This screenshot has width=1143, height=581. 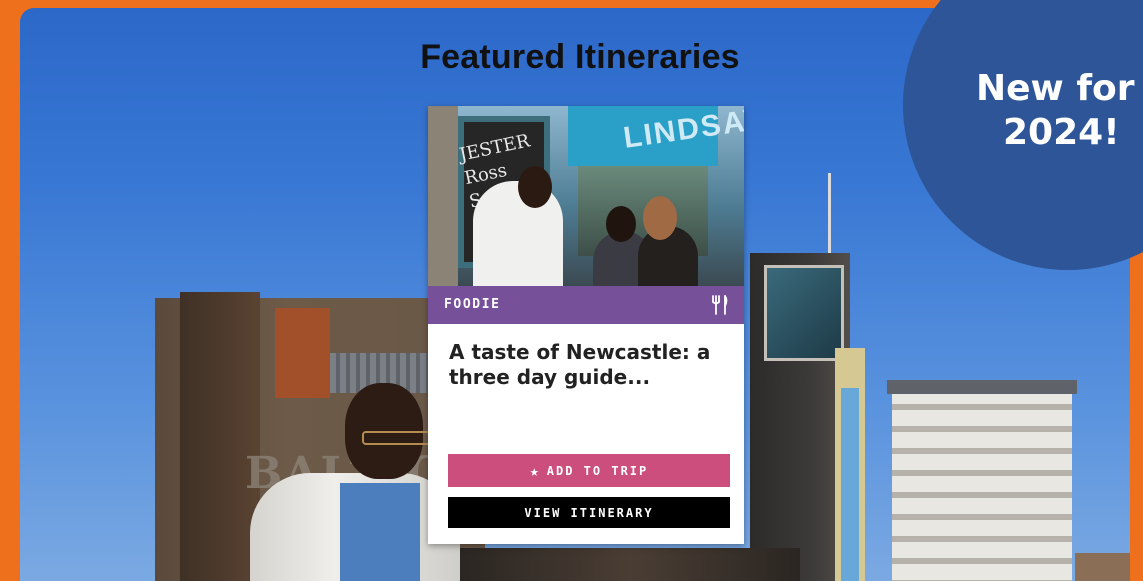 I want to click on view-itinerary-label: VIEW ITINERARY, so click(x=589, y=512).